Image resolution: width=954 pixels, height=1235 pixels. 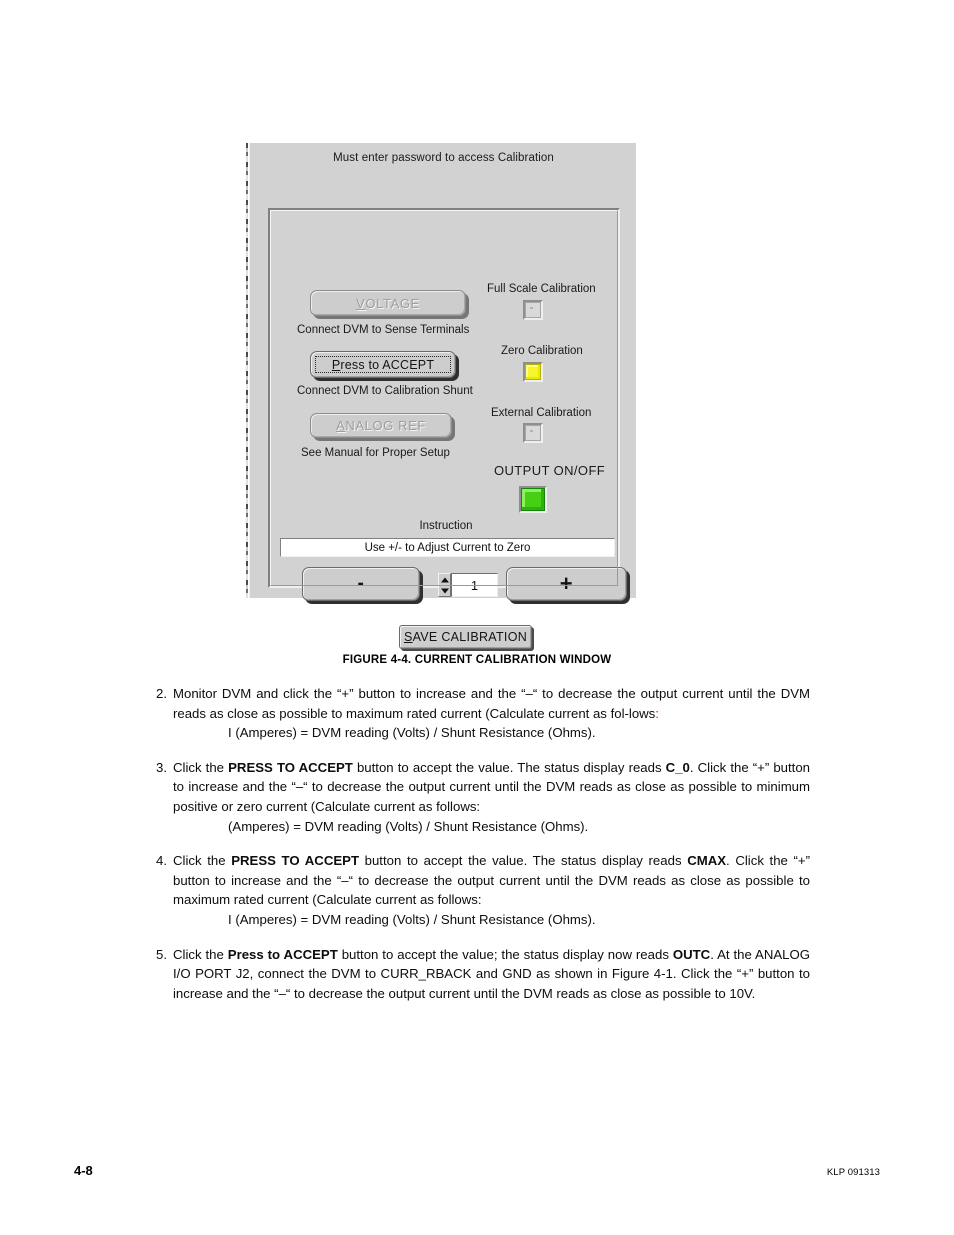 I want to click on press-to-accept-button-label: Press to ACCEPT, so click(x=383, y=364).